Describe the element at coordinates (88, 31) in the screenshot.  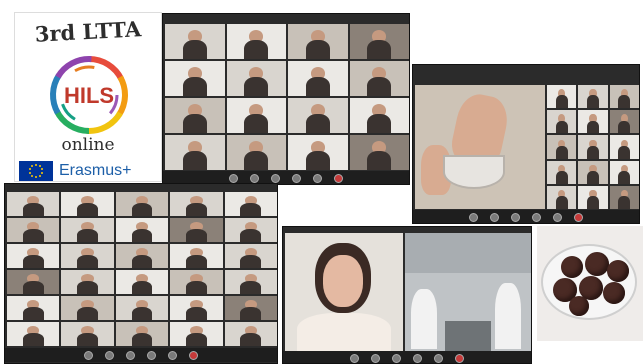
I see `logo-title: 3rd LTTA` at that location.